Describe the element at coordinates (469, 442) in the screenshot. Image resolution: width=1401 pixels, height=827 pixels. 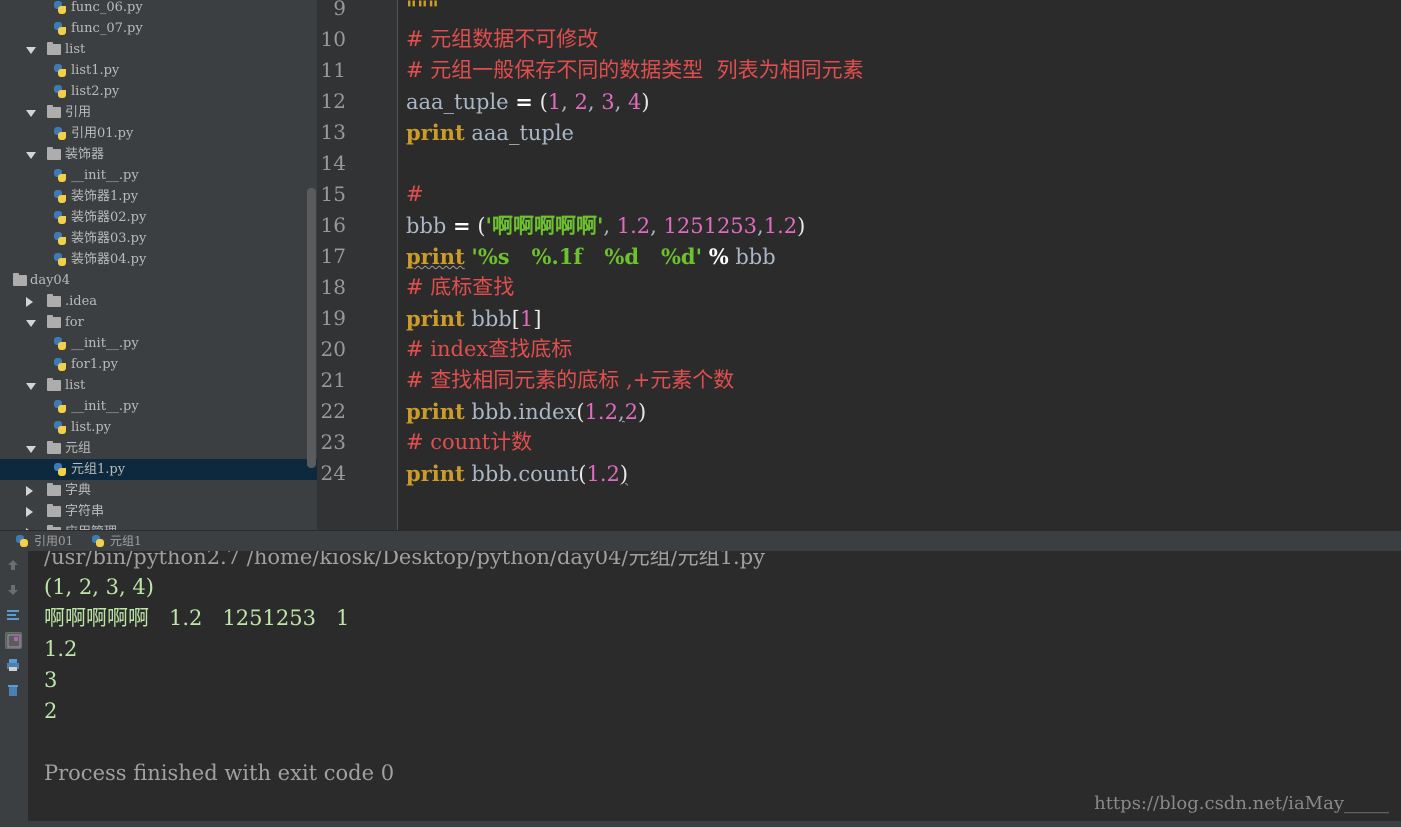
I see `code-line: # count计数` at that location.